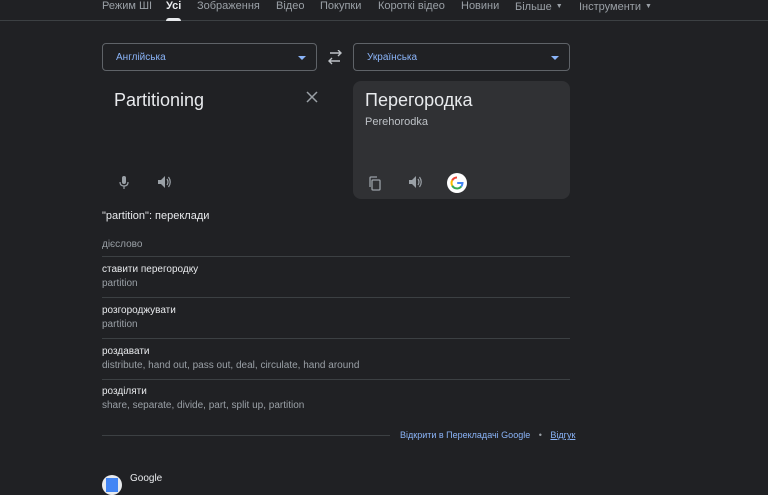 The image size is (768, 495). I want to click on footer-links: Відкрити в Перекладачі Google • Відгук, so click(487, 435).